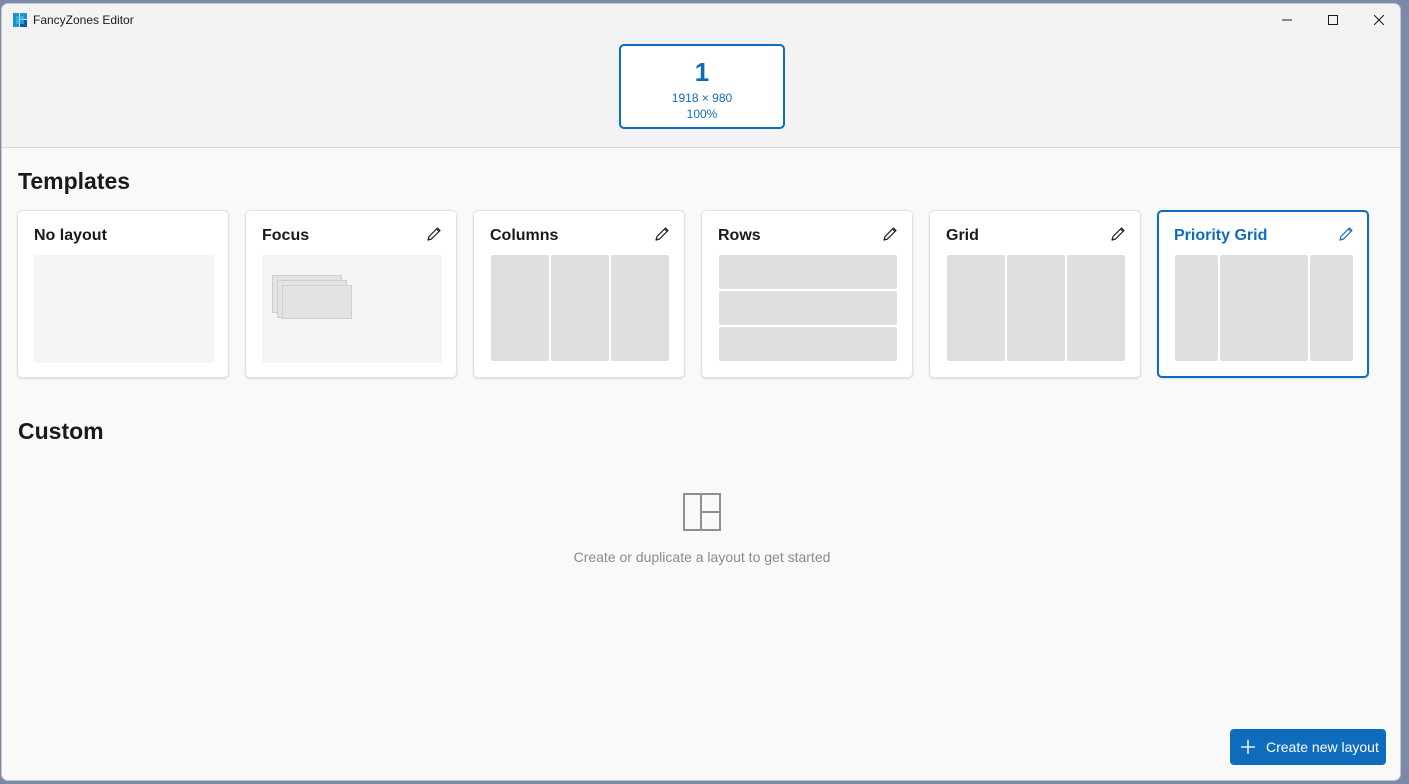 Image resolution: width=1409 pixels, height=784 pixels. I want to click on layout-grid-icon, so click(702, 512).